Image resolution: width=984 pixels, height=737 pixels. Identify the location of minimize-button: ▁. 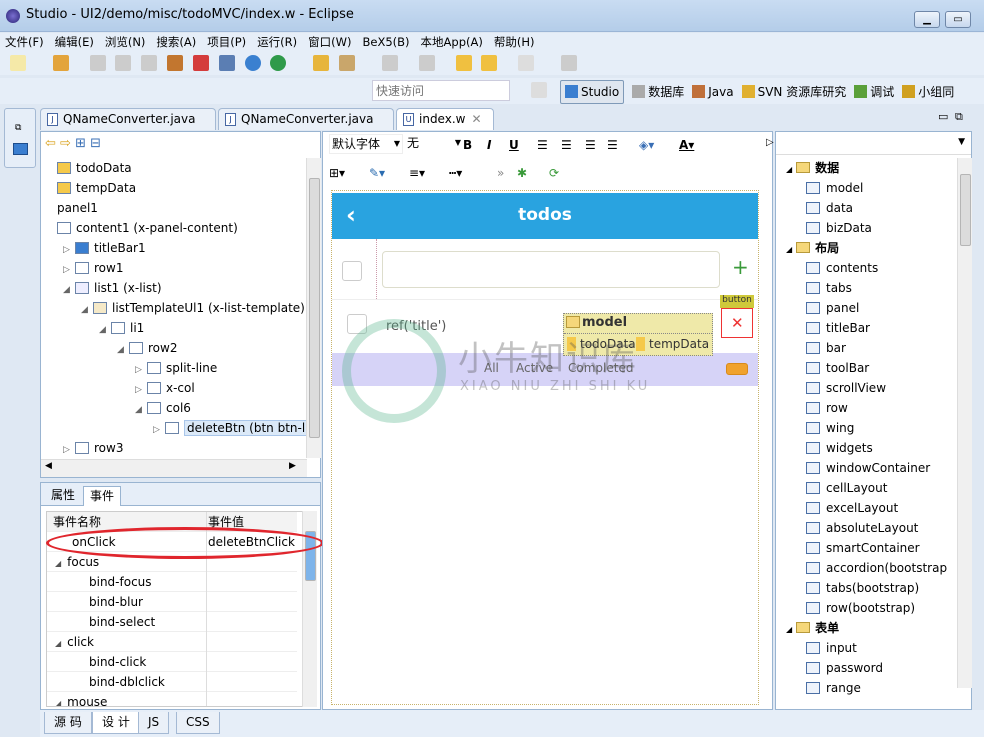
(927, 19).